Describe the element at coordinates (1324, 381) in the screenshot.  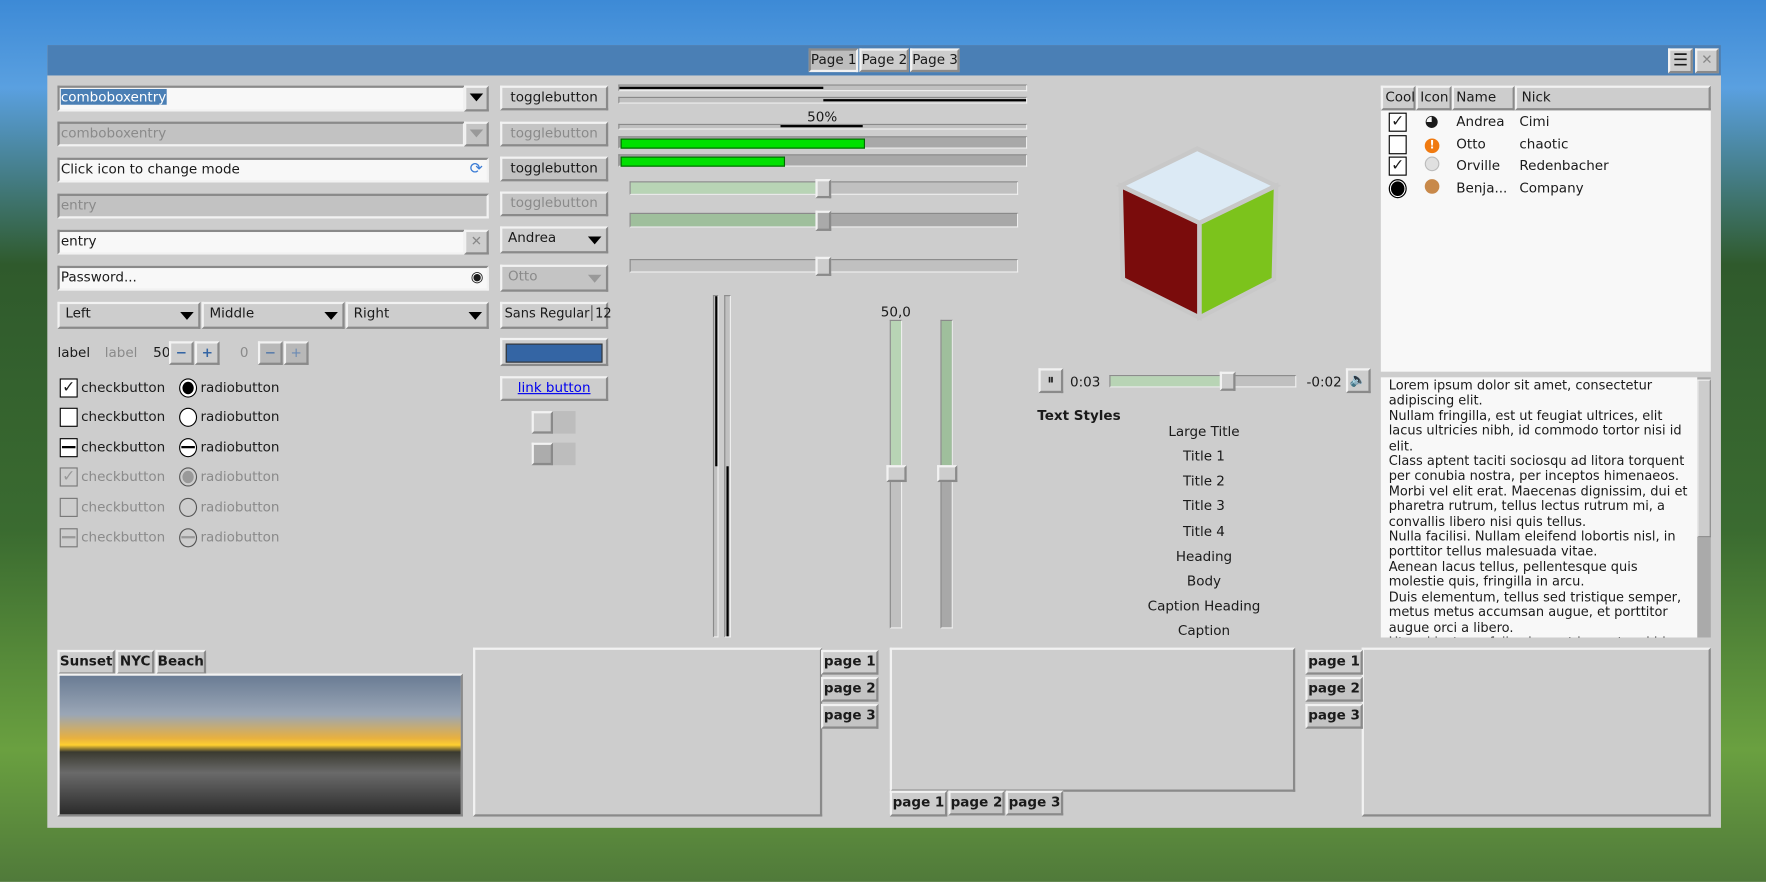
I see `remaining-time: -0:02` at that location.